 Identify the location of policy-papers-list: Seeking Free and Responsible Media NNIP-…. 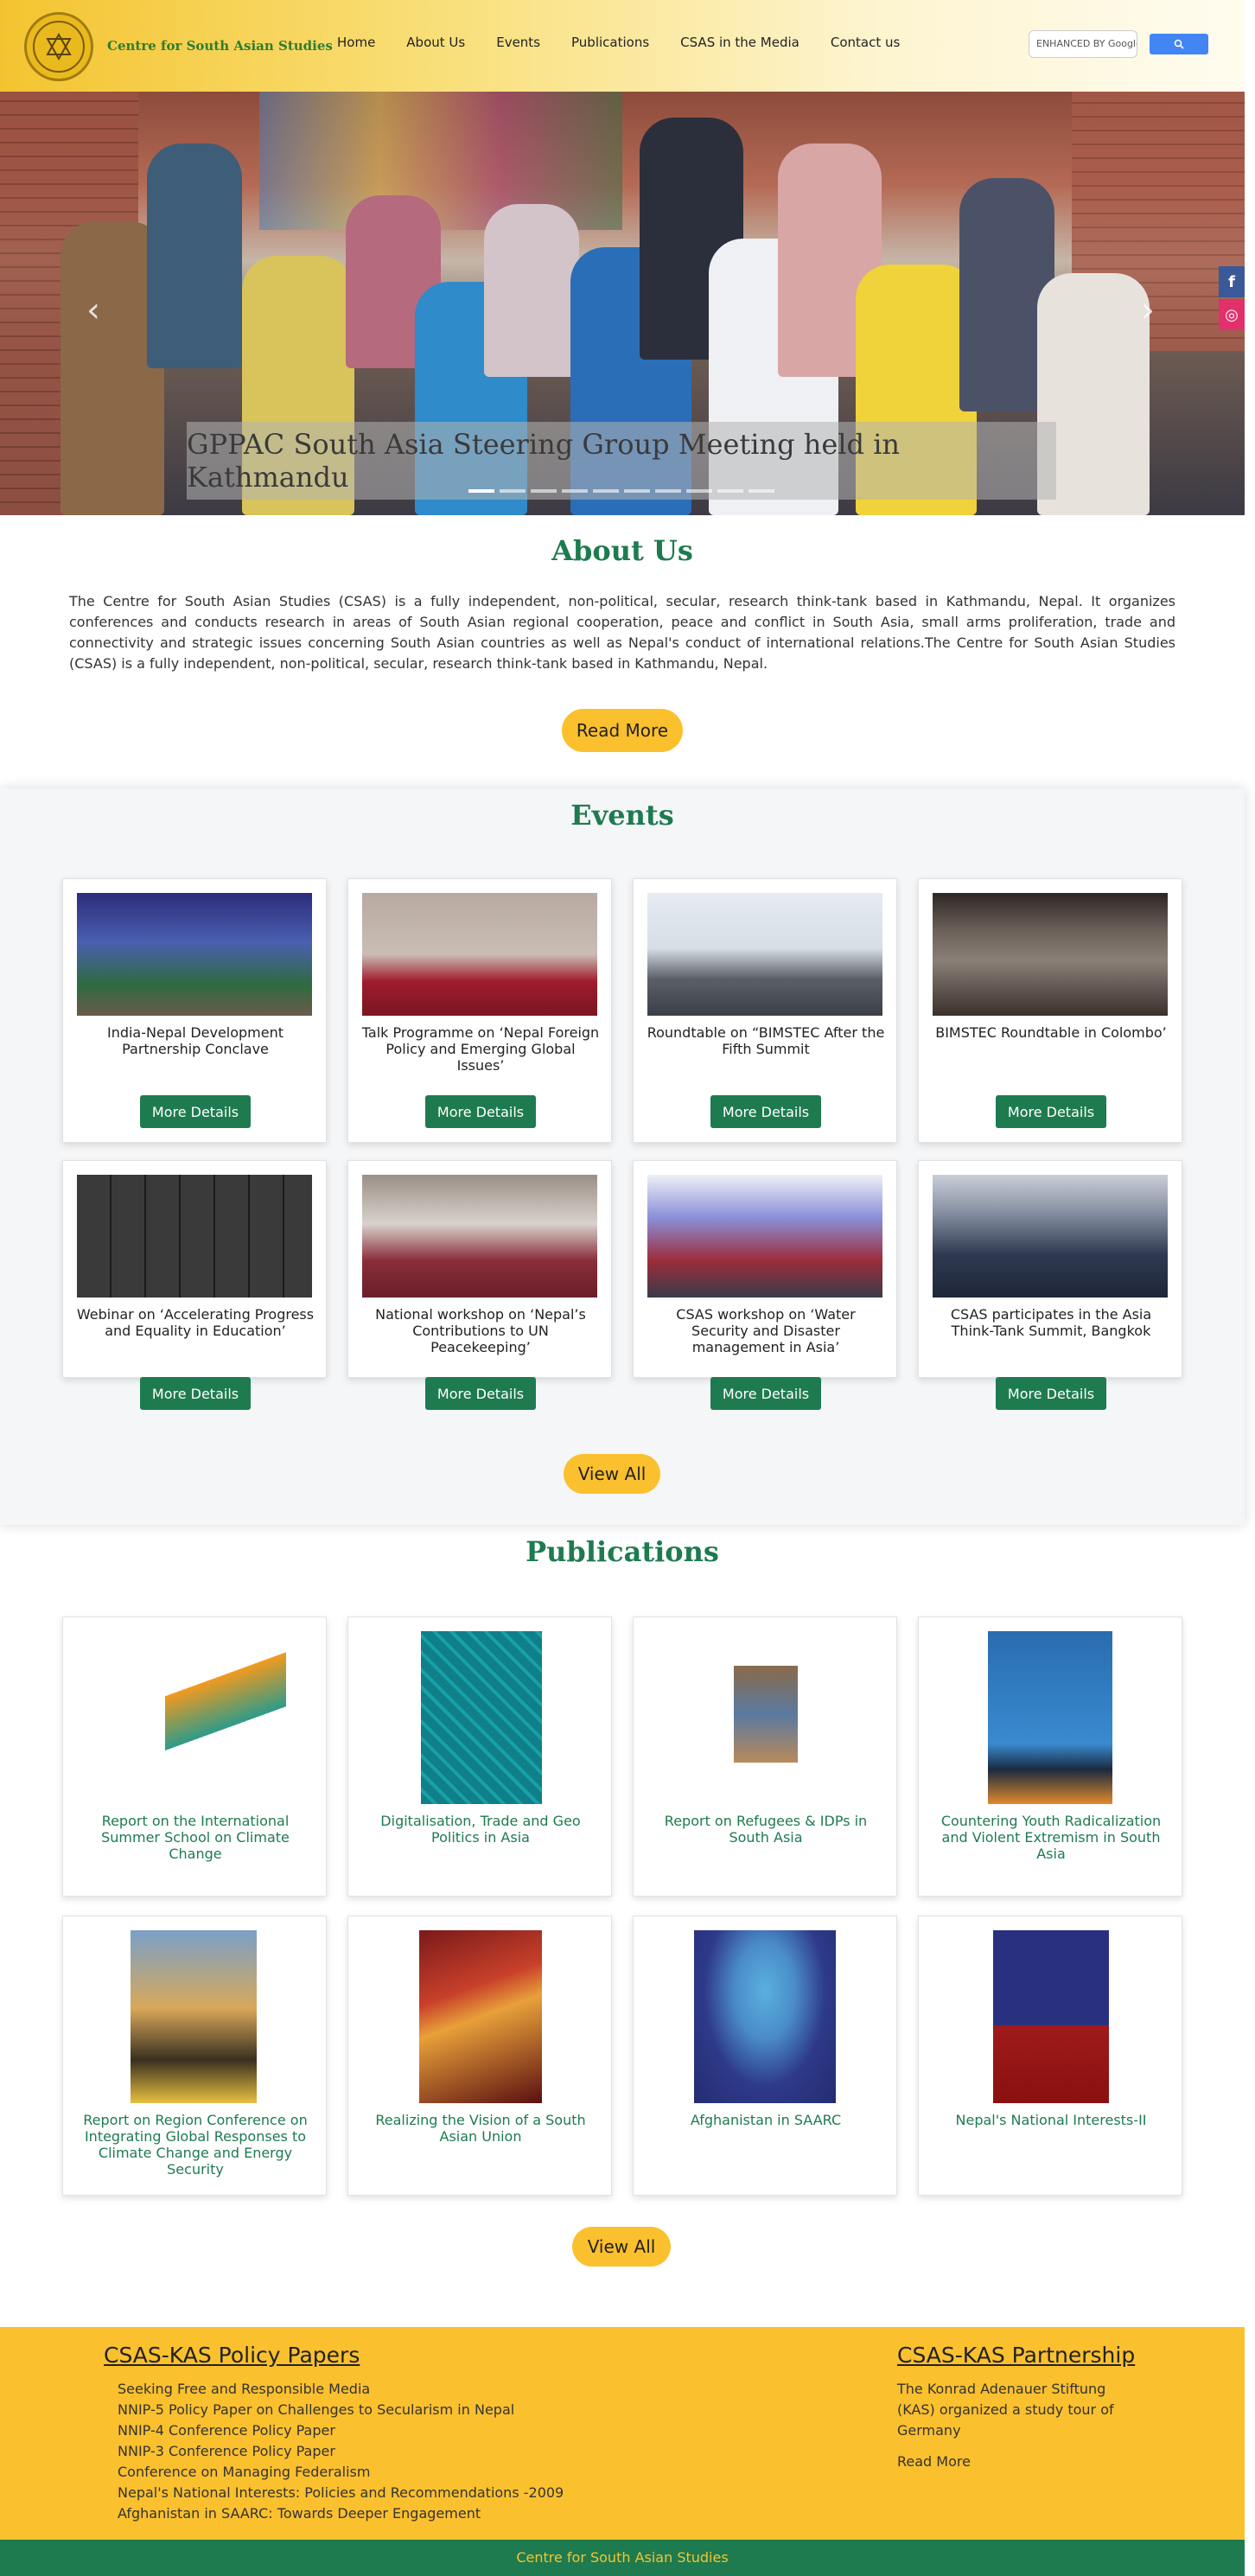
(341, 2451).